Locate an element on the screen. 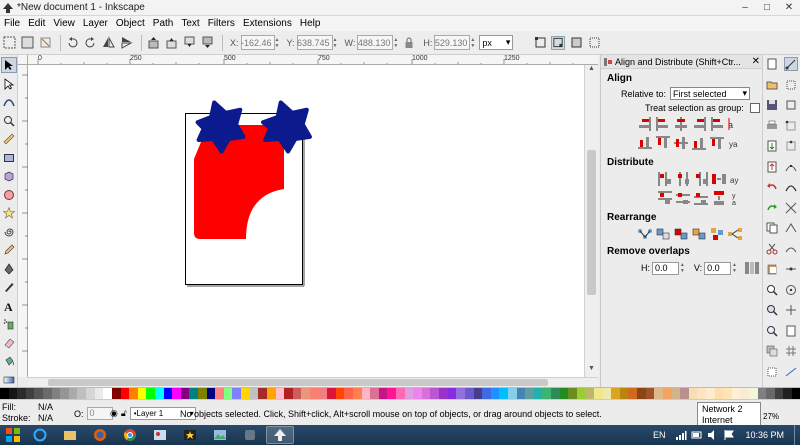  snap-grid-icon is located at coordinates (791, 351).